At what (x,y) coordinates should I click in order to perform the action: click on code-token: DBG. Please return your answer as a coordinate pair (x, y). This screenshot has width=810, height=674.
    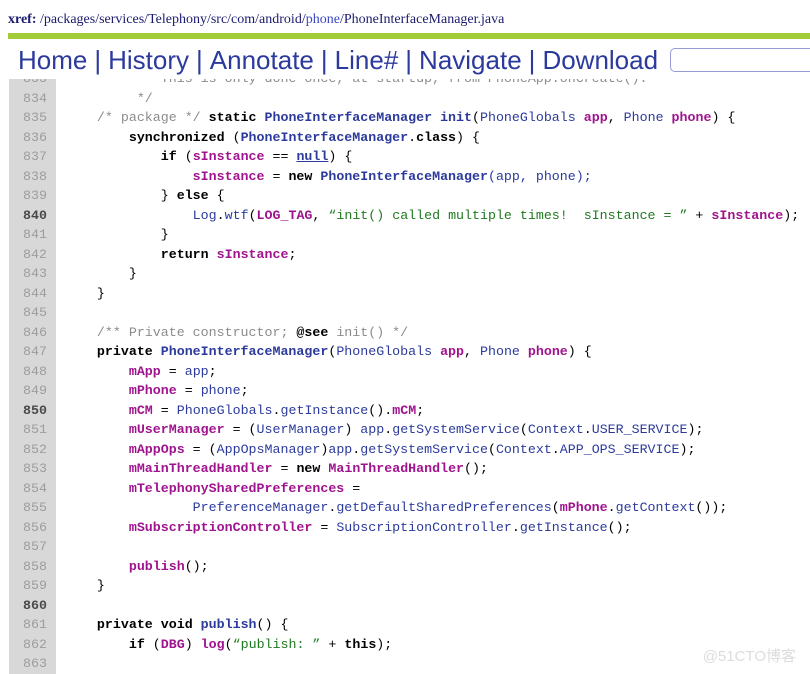
    Looking at the image, I should click on (172, 644).